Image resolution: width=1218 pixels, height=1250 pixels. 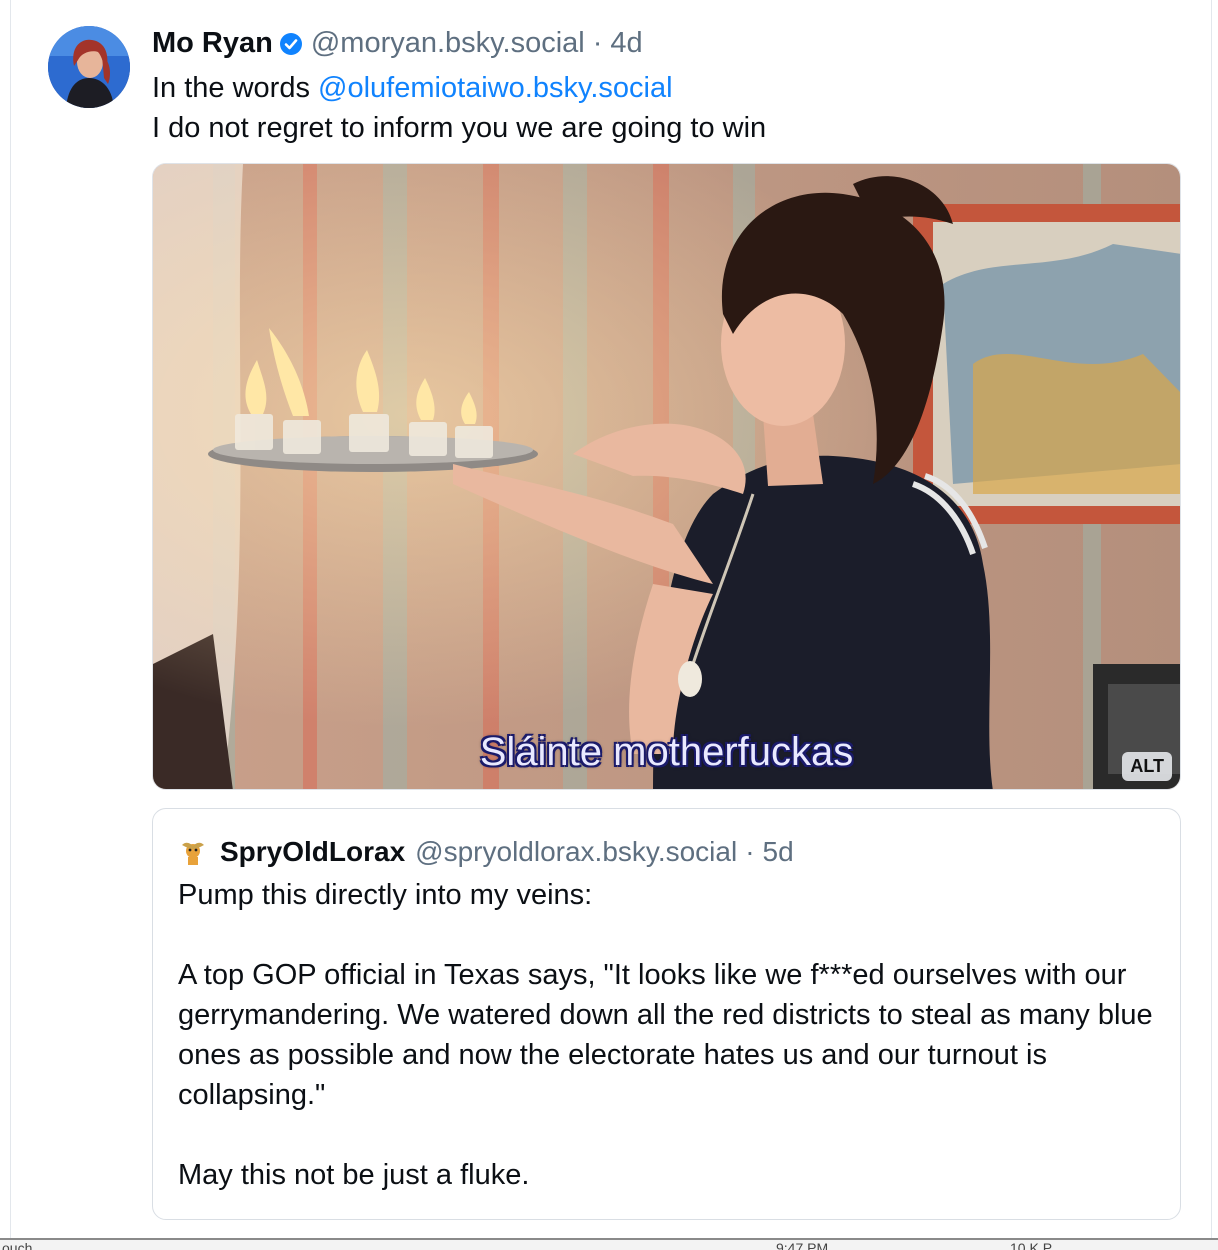 I want to click on author-avatar, so click(x=89, y=67).